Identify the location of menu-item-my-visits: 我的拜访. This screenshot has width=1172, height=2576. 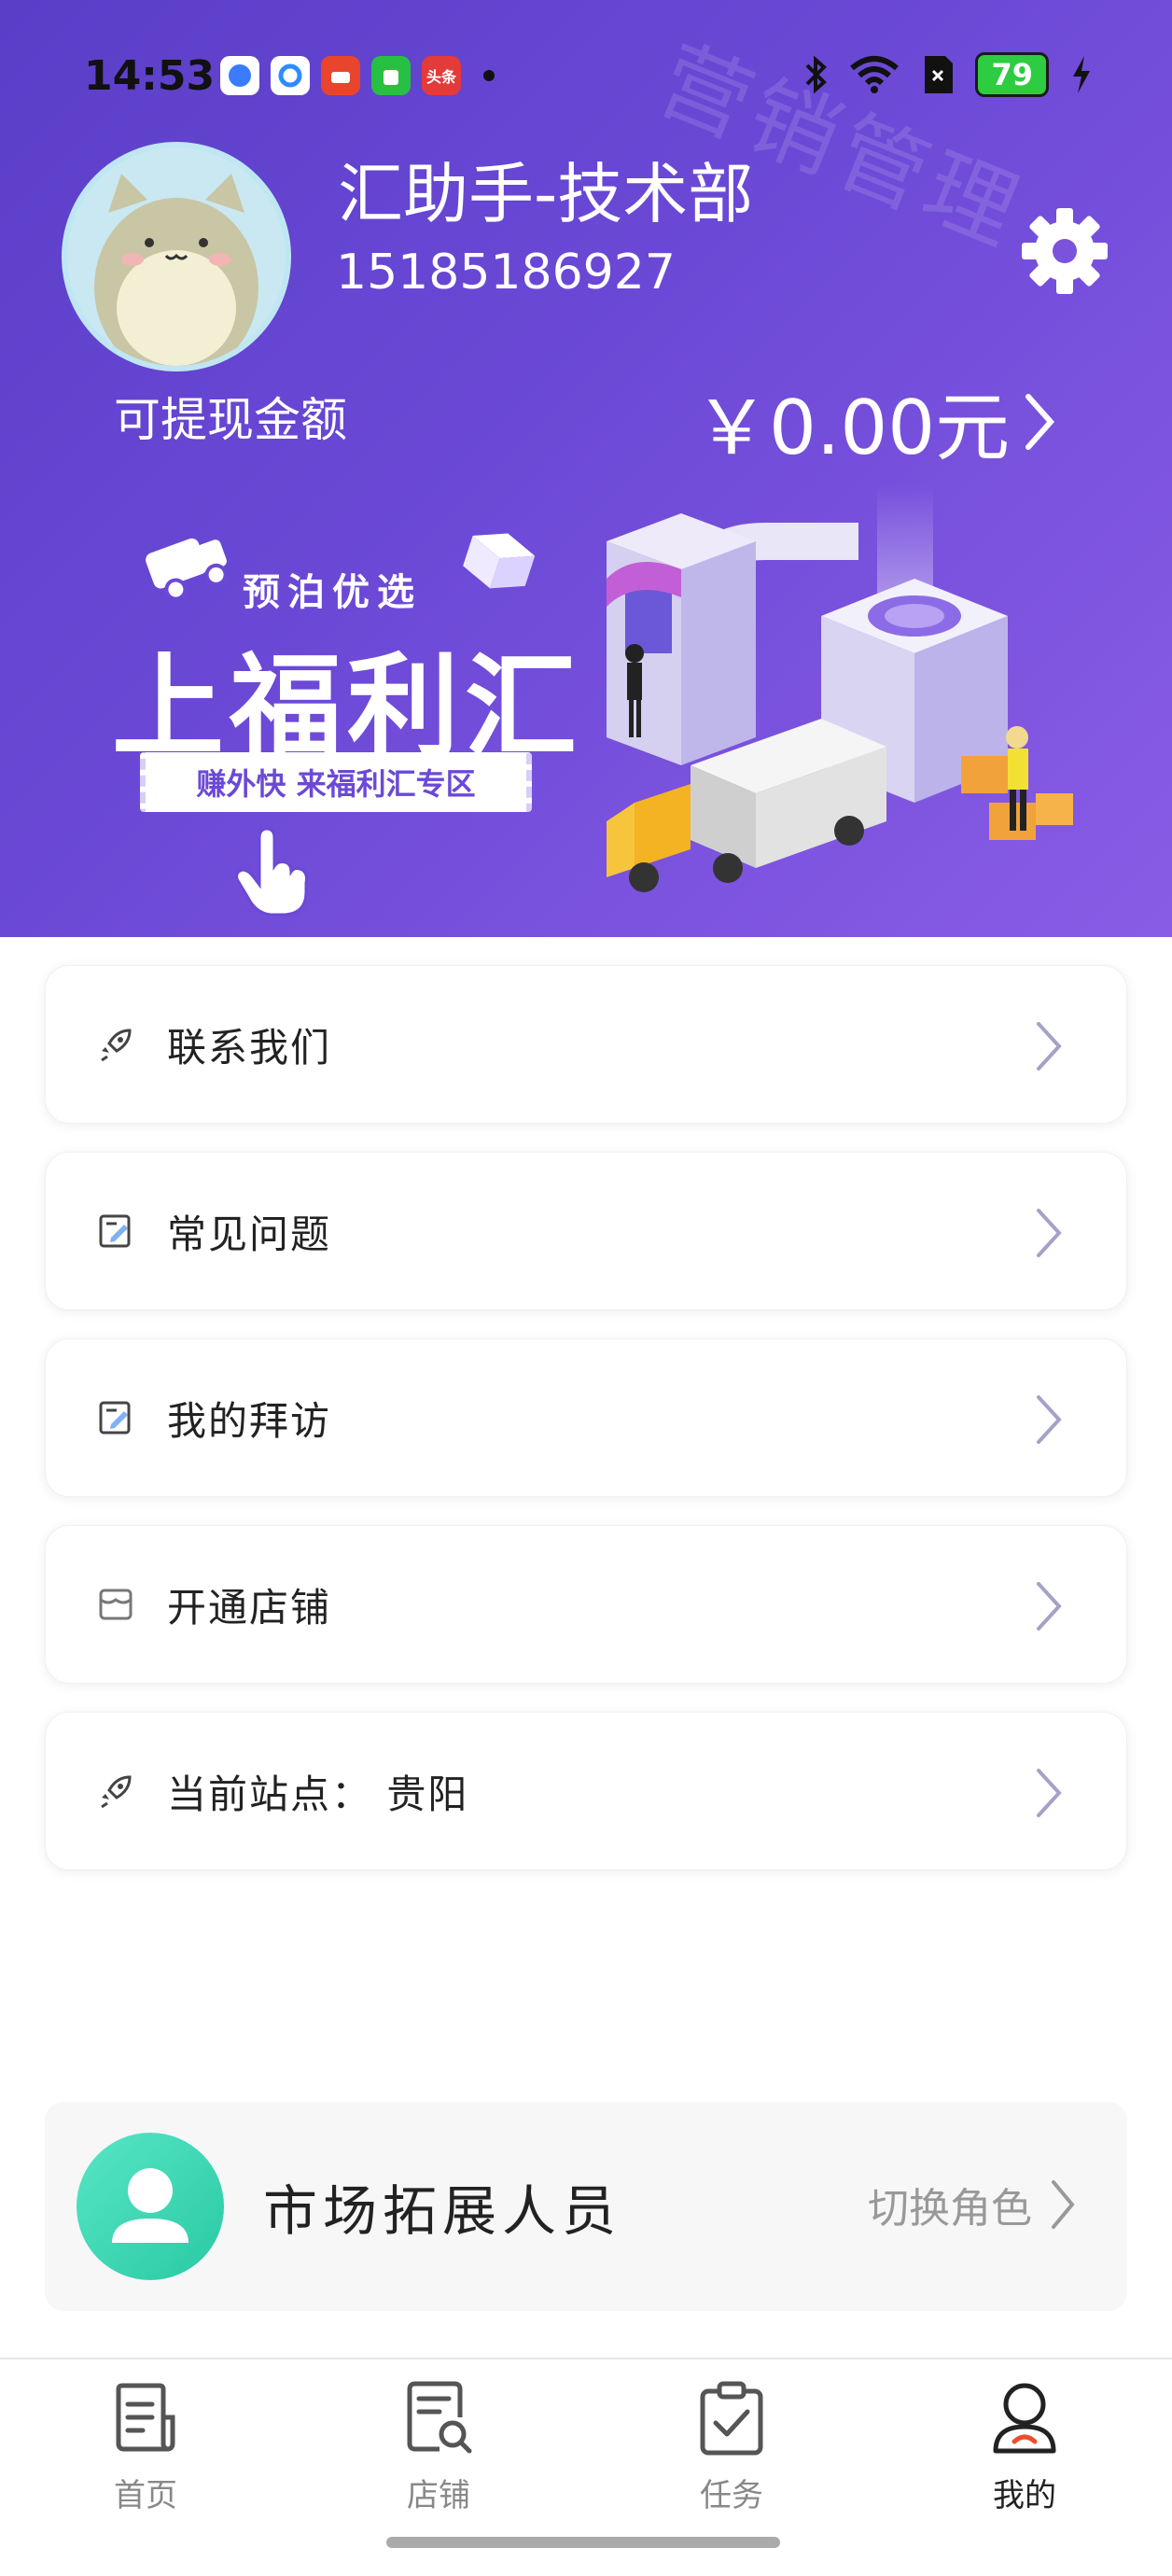
(586, 1417).